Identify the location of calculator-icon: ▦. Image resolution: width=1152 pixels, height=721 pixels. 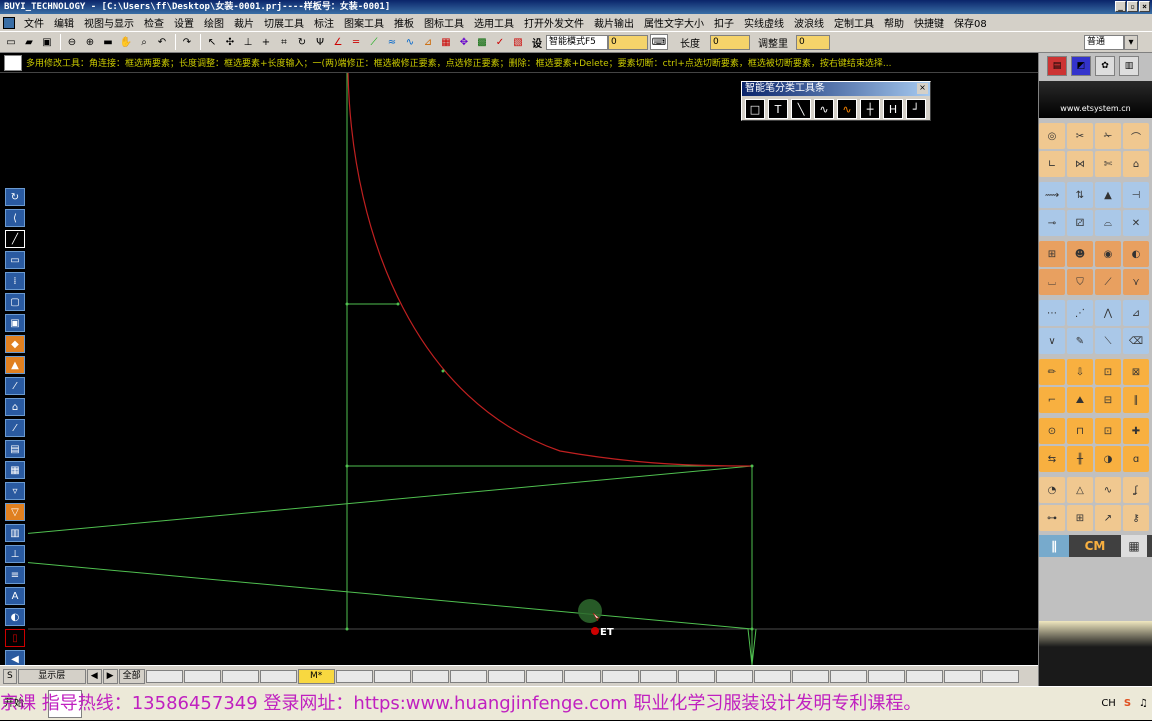
(1134, 546).